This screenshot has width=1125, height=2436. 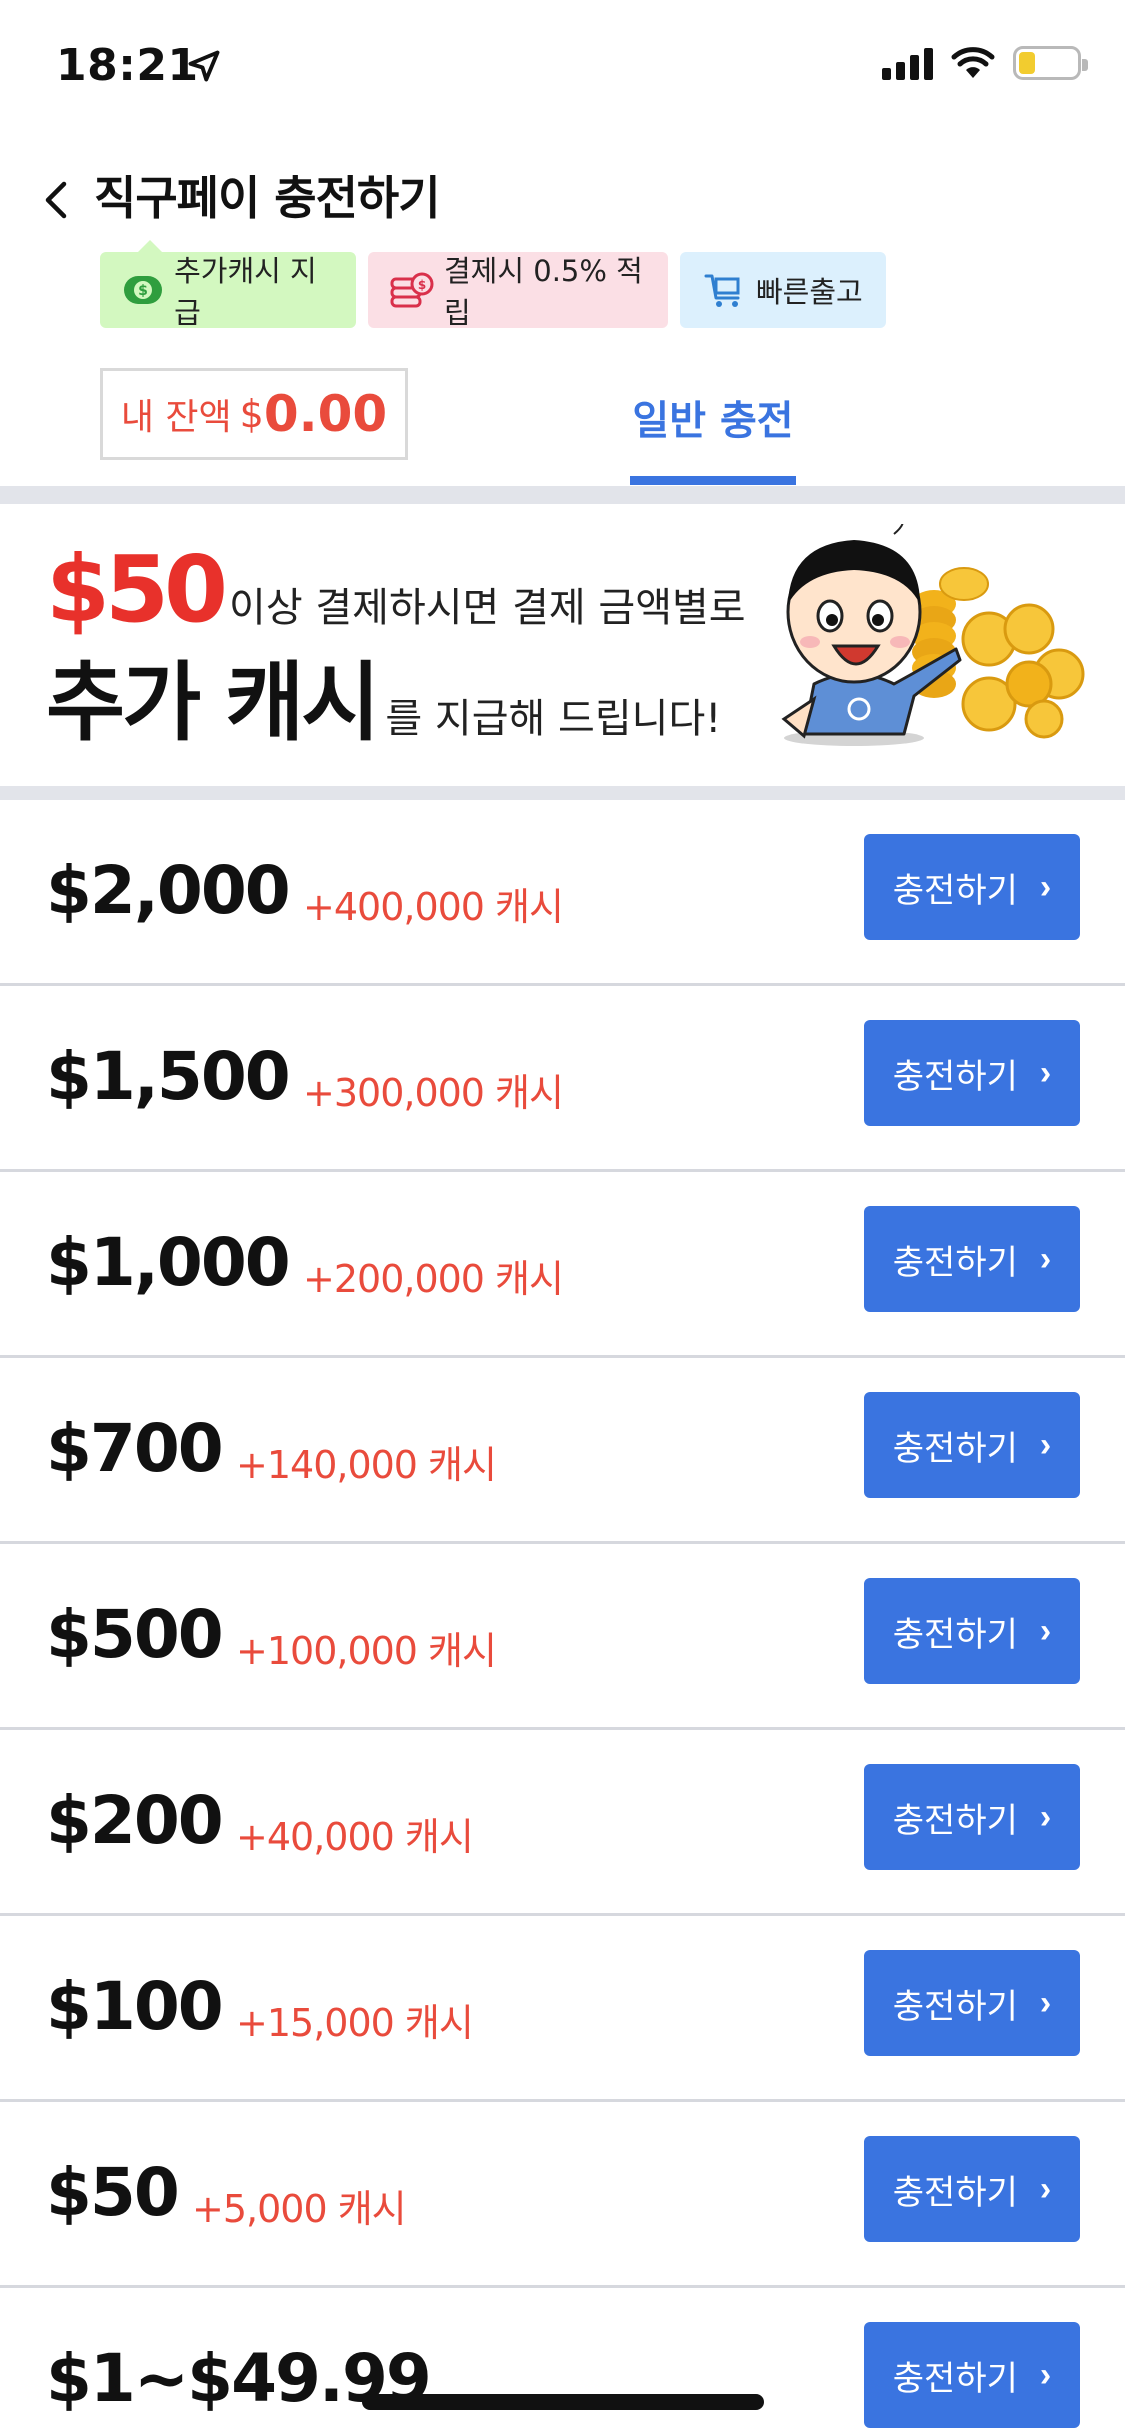 What do you see at coordinates (713, 417) in the screenshot?
I see `tab-general-charge: 일반 충전` at bounding box center [713, 417].